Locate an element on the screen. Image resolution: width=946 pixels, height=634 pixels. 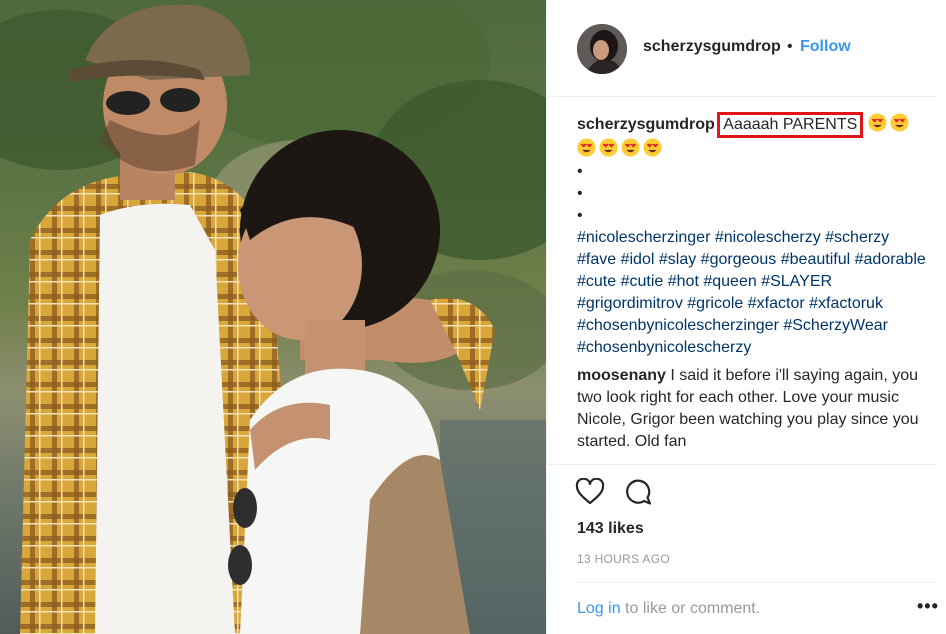
hashtag-link: #nicolescherzy is located at coordinates (768, 237).